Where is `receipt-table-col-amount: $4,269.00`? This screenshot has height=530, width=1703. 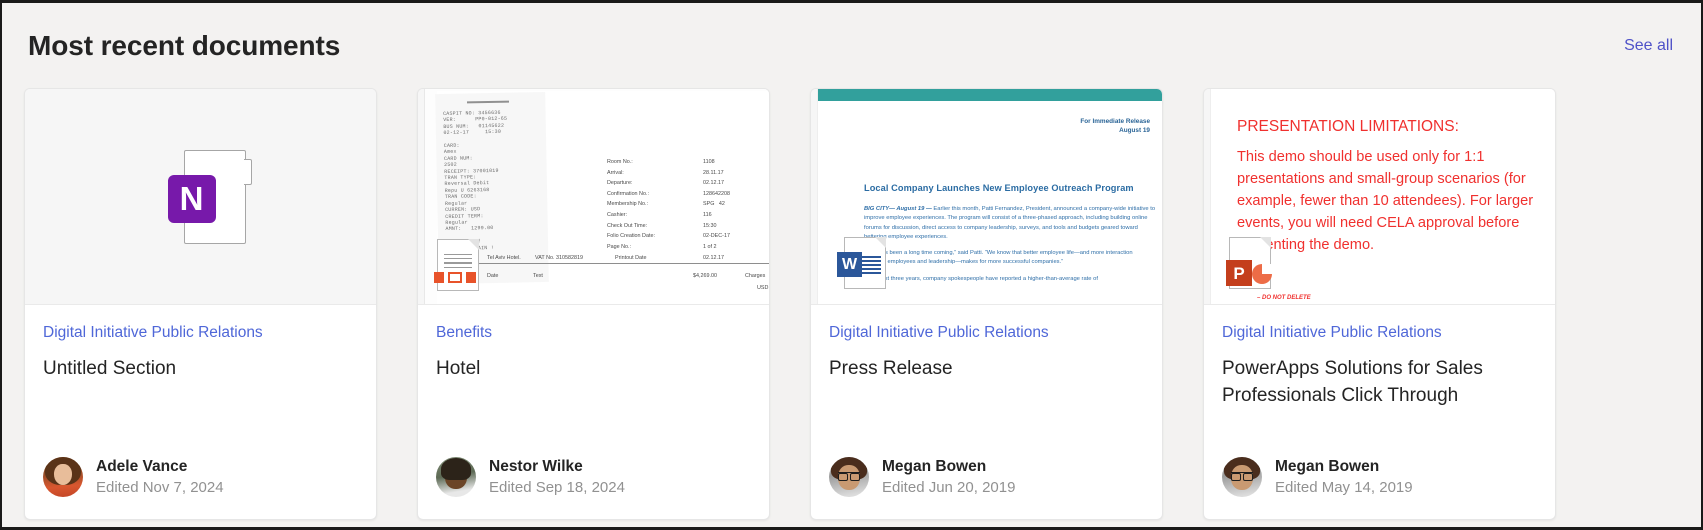
receipt-table-col-amount: $4,269.00 is located at coordinates (705, 276).